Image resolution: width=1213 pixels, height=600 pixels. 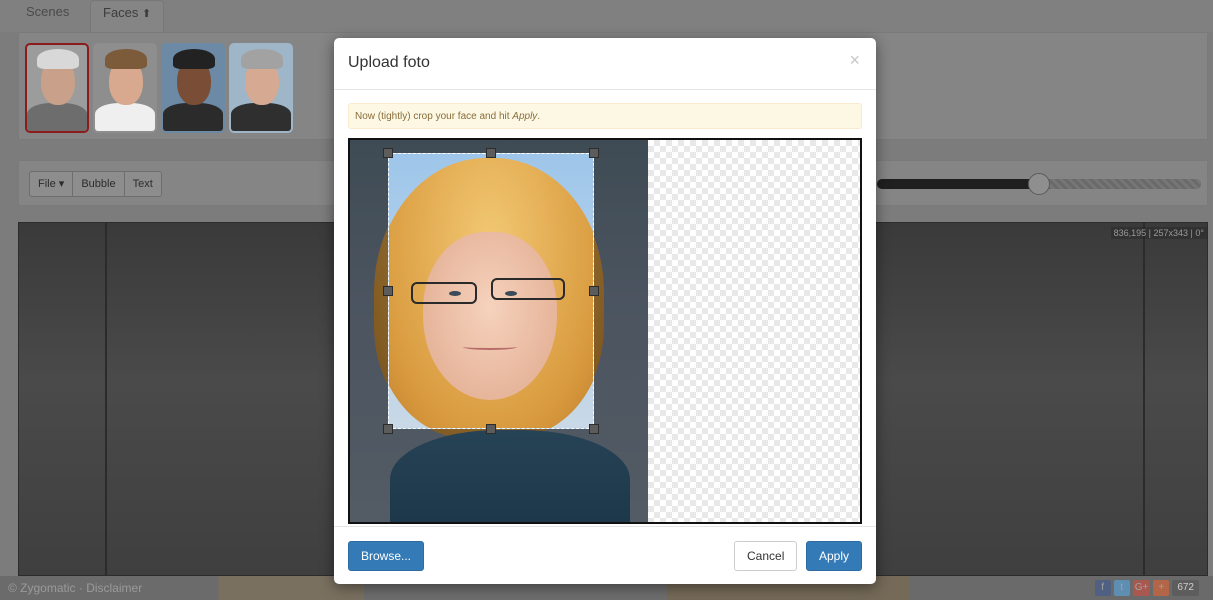 What do you see at coordinates (1120, 184) in the screenshot?
I see `zoom-slider-rest` at bounding box center [1120, 184].